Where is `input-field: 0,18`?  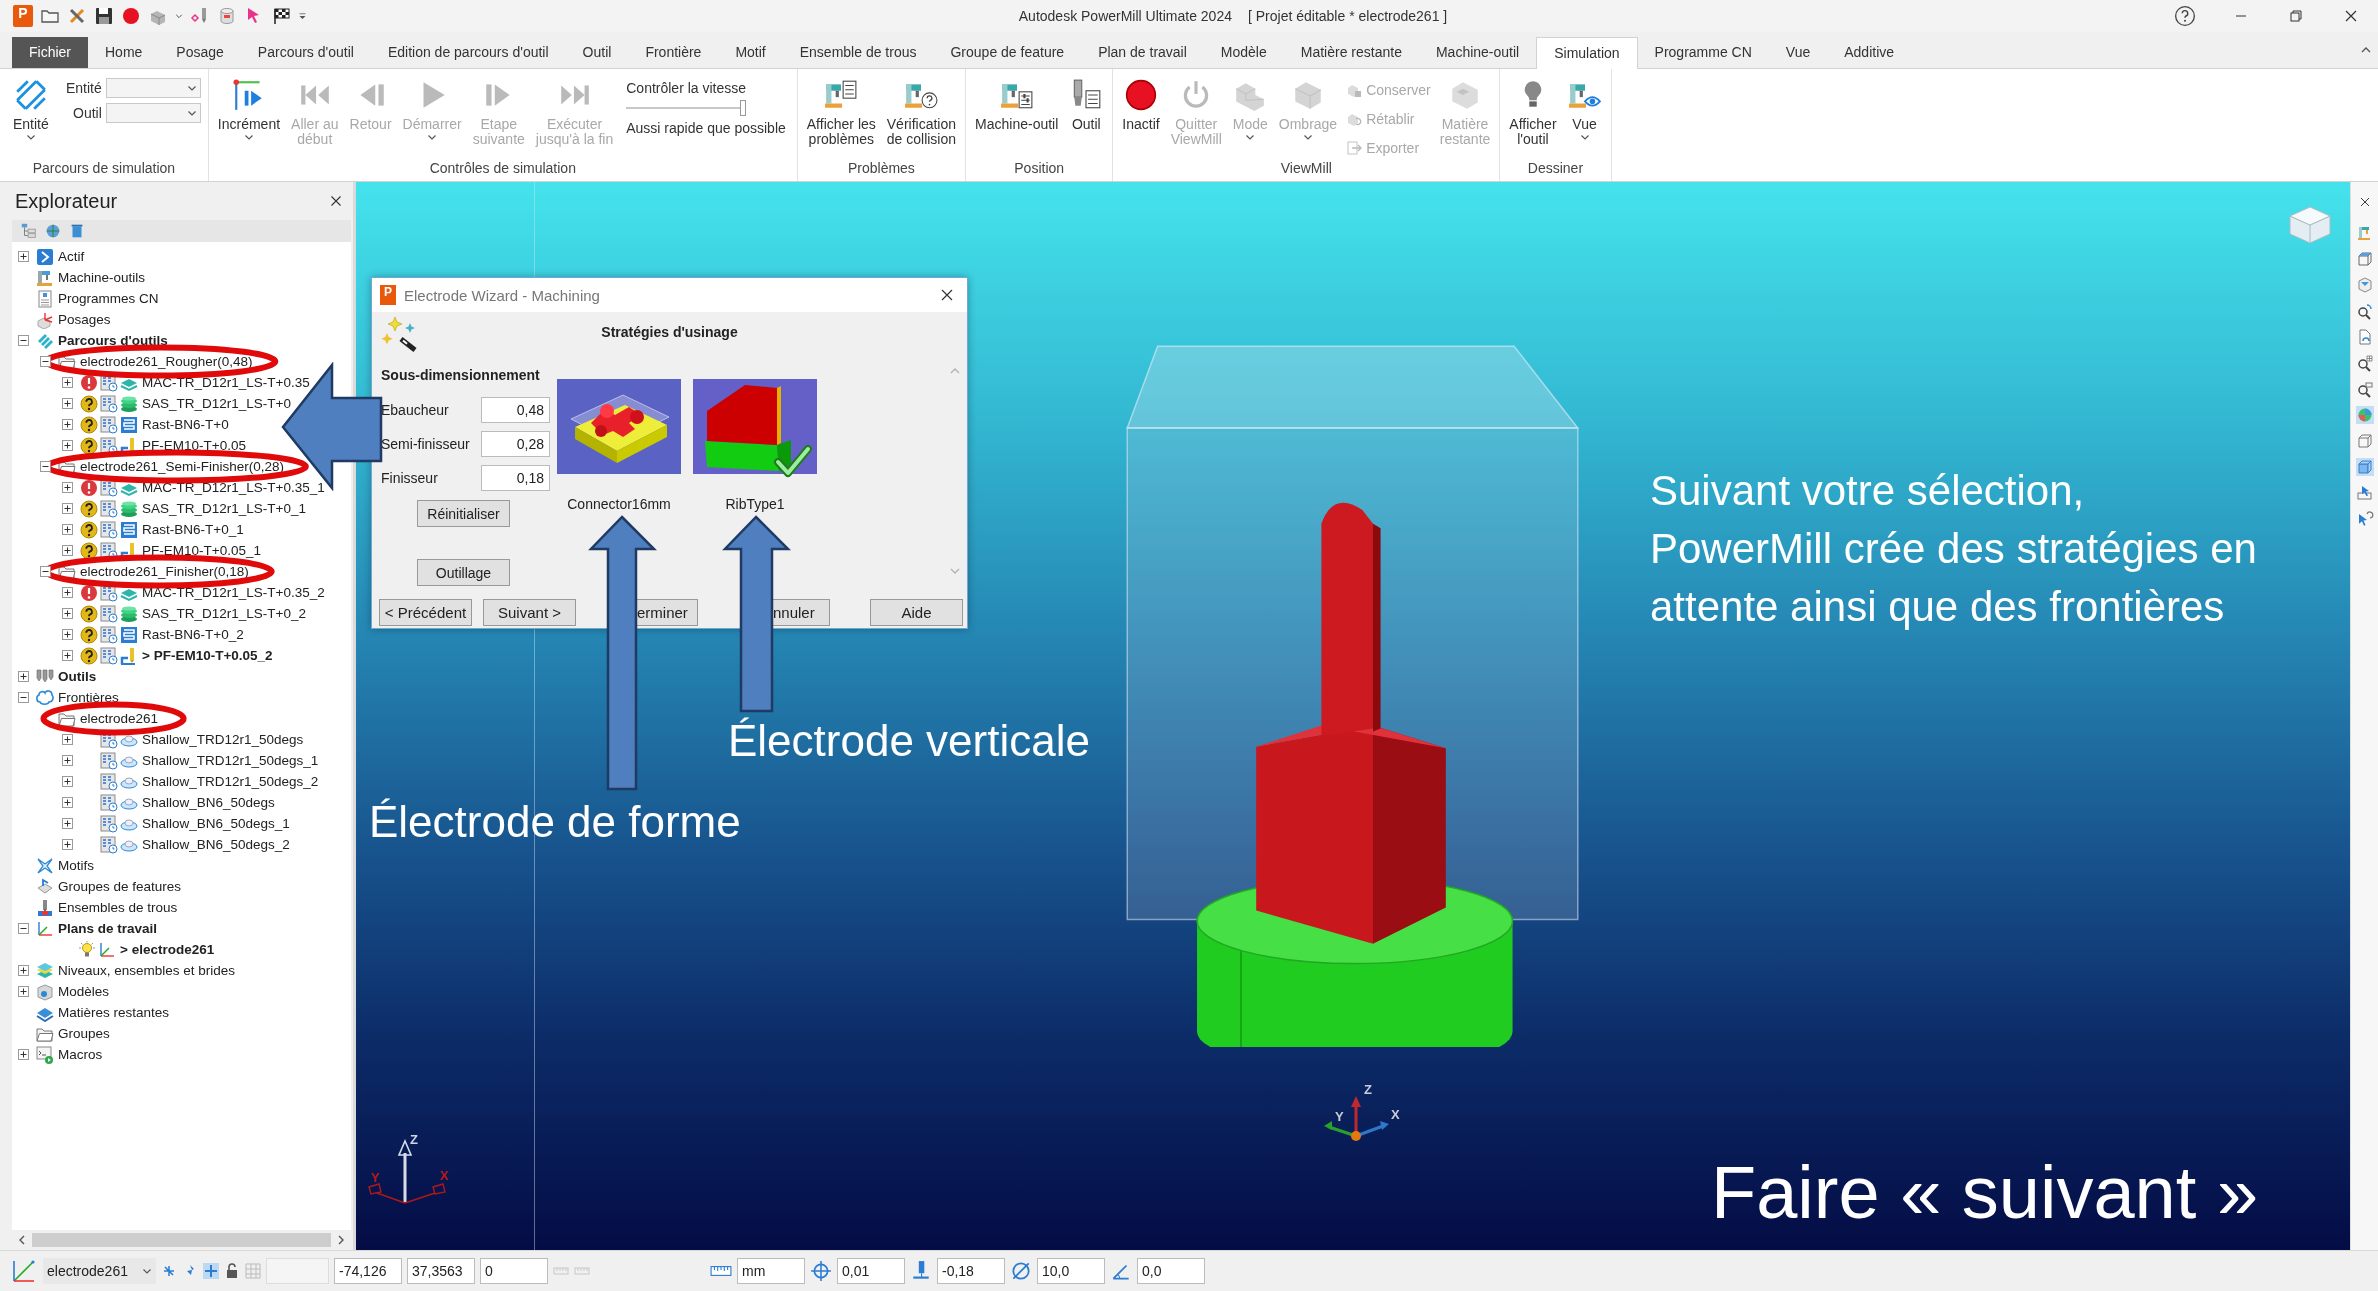 input-field: 0,18 is located at coordinates (515, 478).